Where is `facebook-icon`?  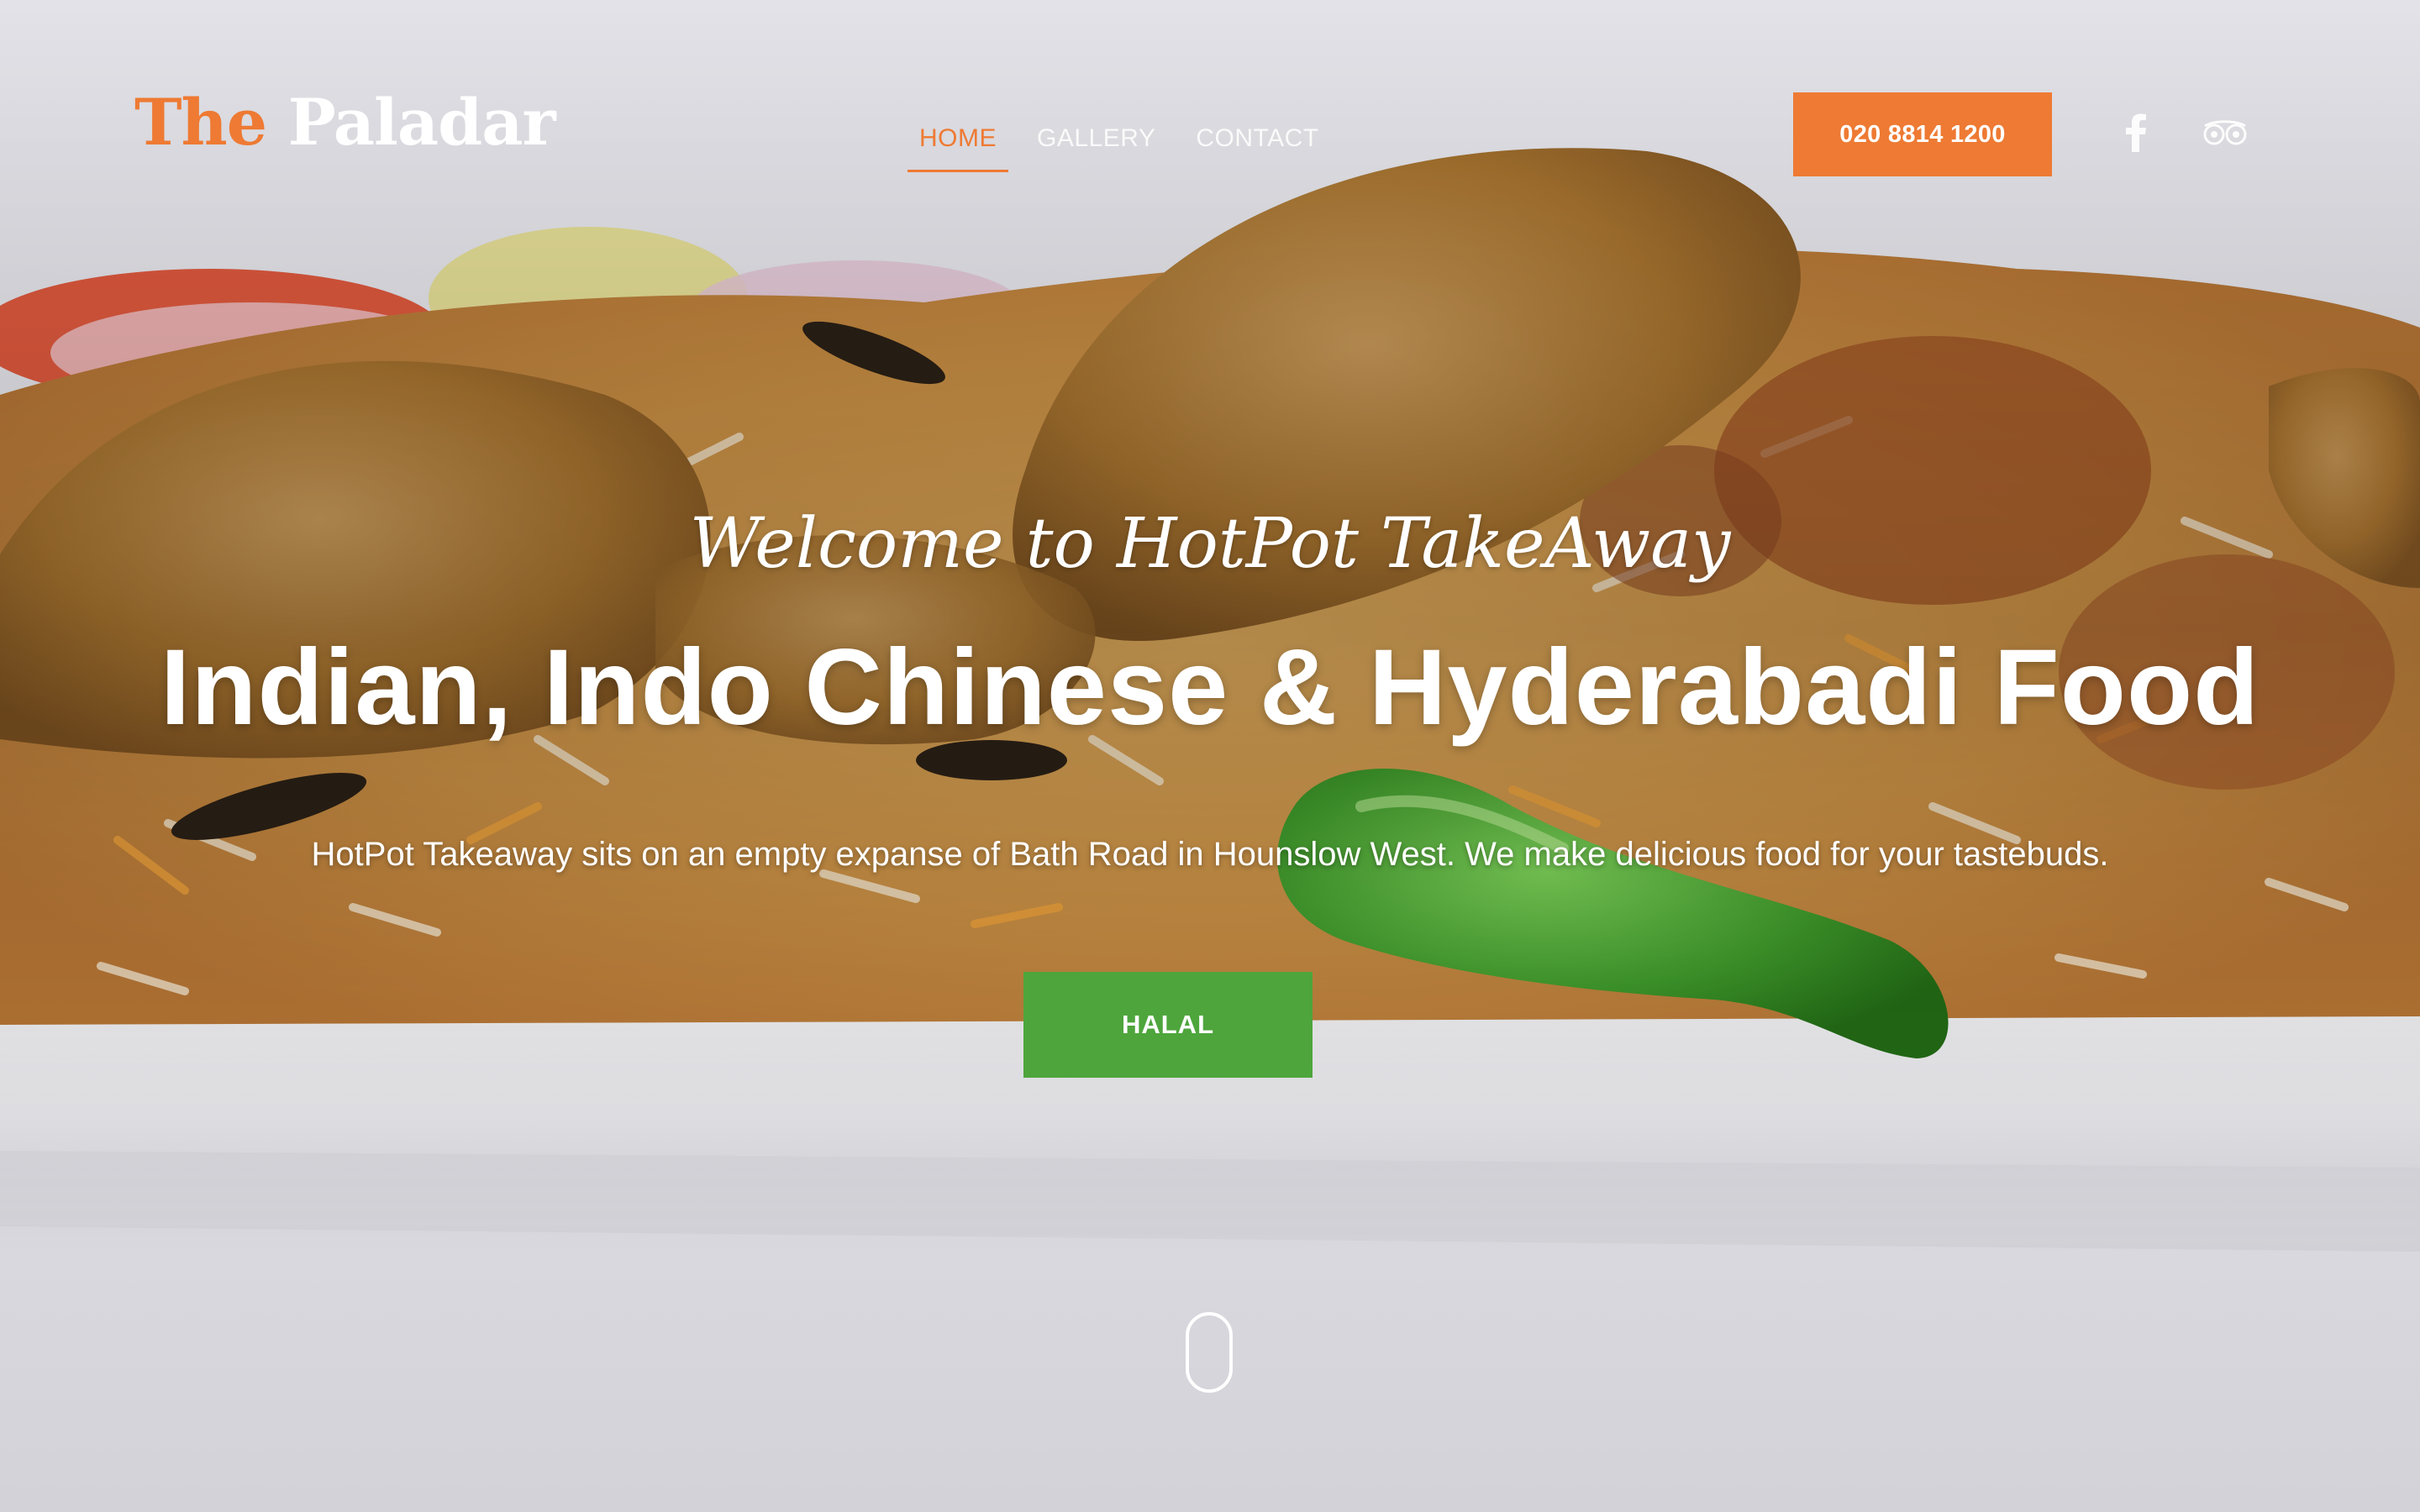 facebook-icon is located at coordinates (2136, 133).